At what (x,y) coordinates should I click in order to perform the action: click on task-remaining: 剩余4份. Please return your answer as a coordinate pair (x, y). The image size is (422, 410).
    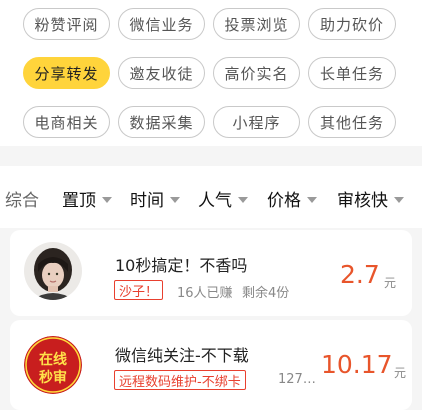
    Looking at the image, I should click on (266, 293).